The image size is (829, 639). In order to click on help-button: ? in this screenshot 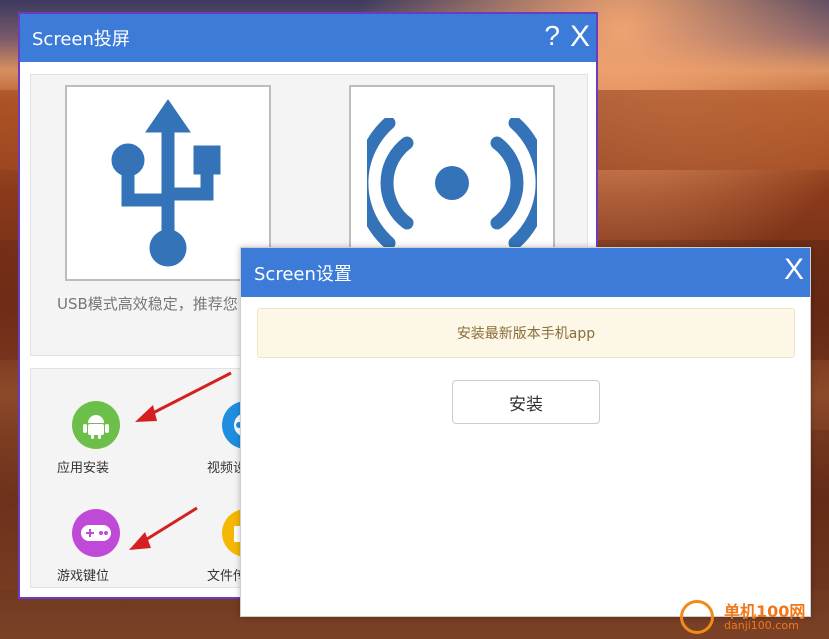, I will do `click(552, 36)`.